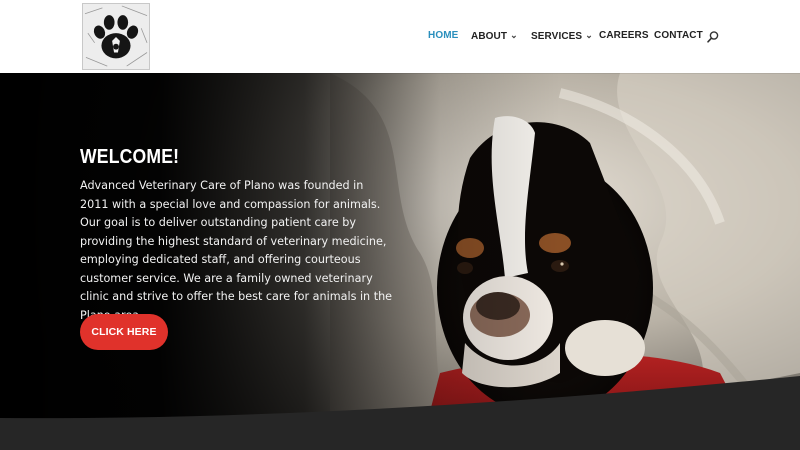 This screenshot has width=800, height=450. I want to click on click-here-button: CLICK HERE, so click(124, 332).